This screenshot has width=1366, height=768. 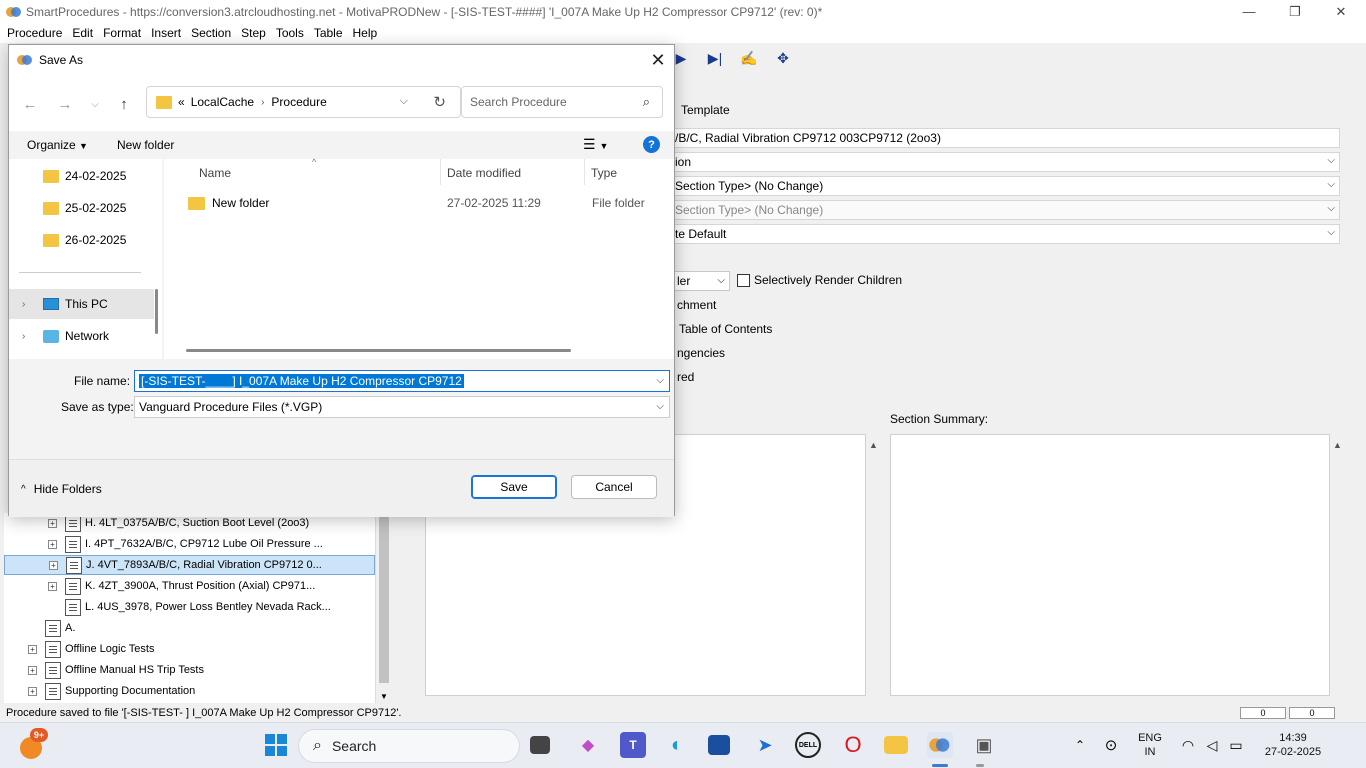 I want to click on path-overflow: «, so click(x=181, y=102).